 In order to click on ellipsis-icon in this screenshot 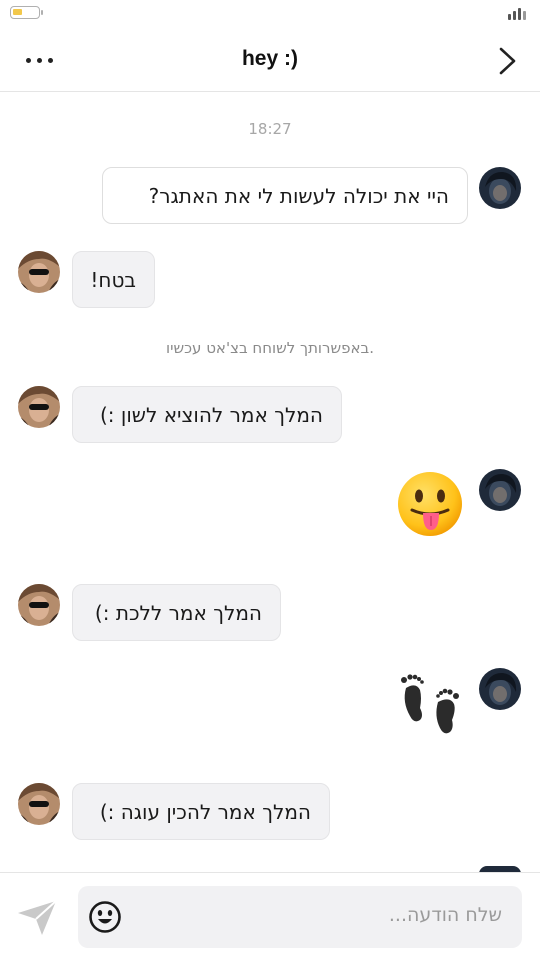, I will do `click(41, 60)`.